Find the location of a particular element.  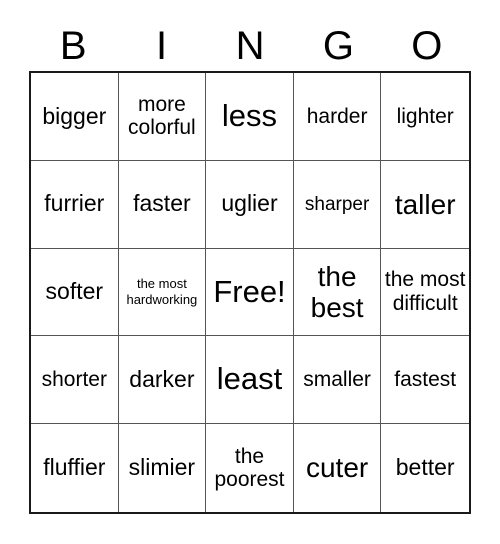

bingo-cell-label: harder is located at coordinates (337, 116).